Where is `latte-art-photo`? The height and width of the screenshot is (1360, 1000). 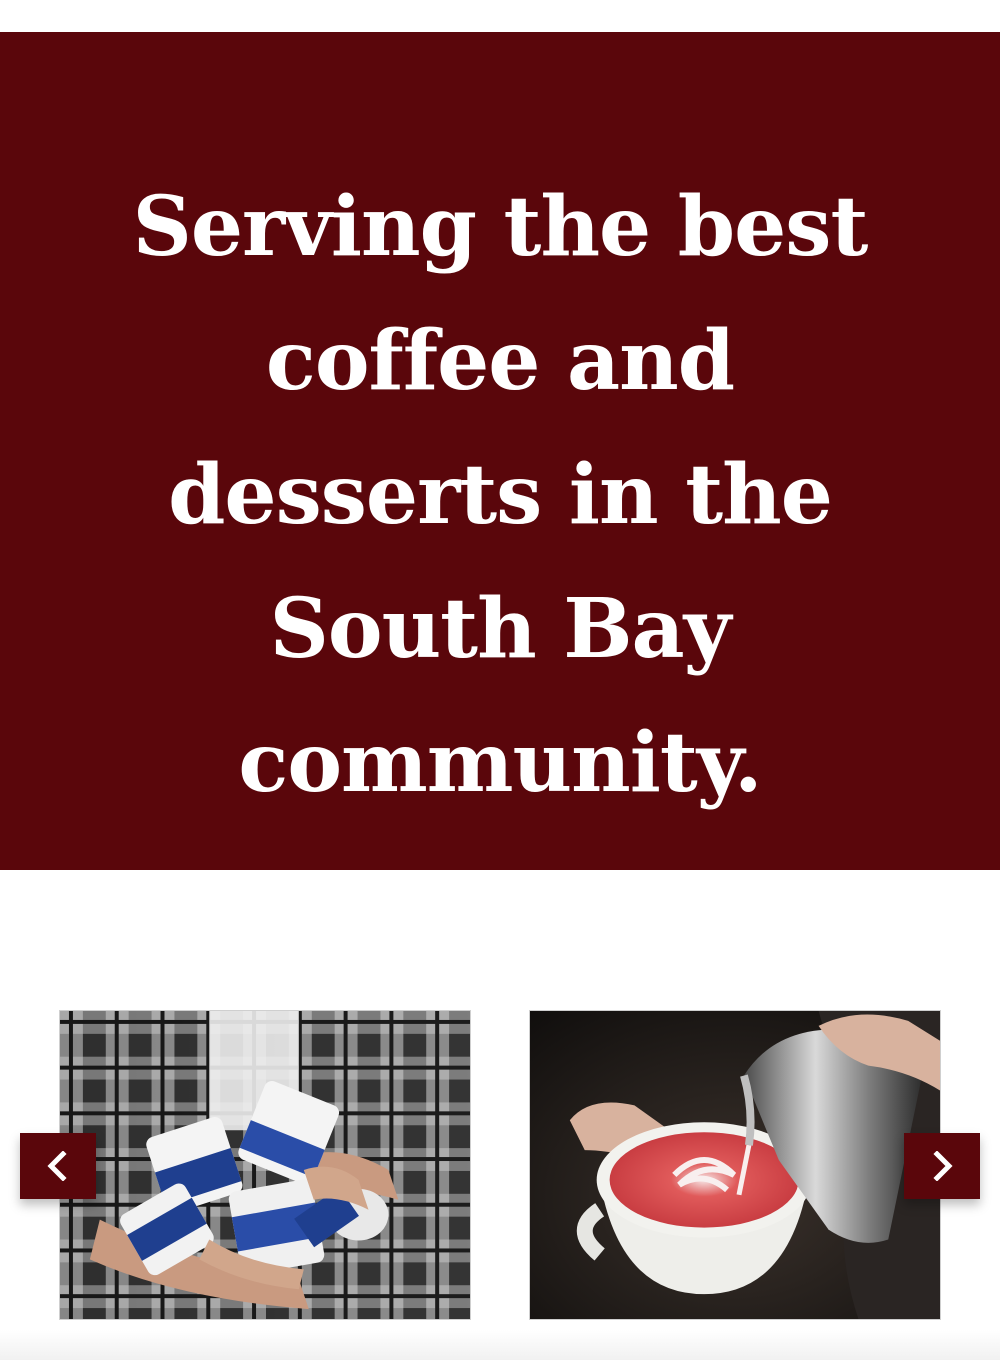
latte-art-photo is located at coordinates (735, 1165).